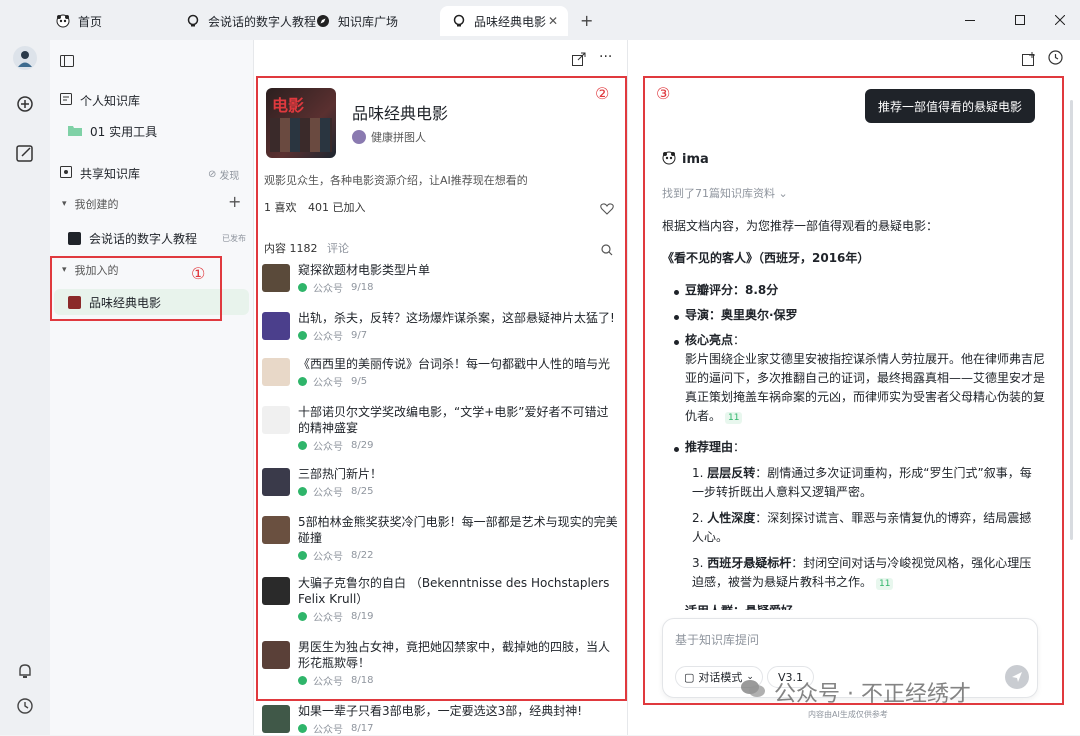 The width and height of the screenshot is (1080, 736). What do you see at coordinates (25, 105) in the screenshot?
I see `knowledge-icon` at bounding box center [25, 105].